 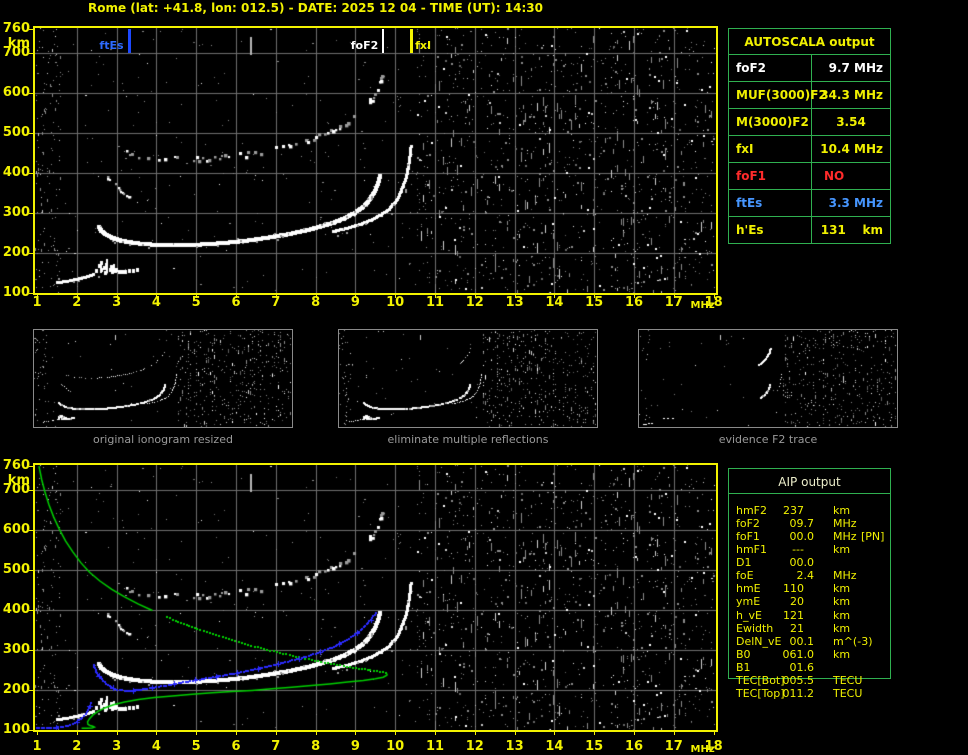 What do you see at coordinates (474, 302) in the screenshot?
I see `x-tick-label: 12` at bounding box center [474, 302].